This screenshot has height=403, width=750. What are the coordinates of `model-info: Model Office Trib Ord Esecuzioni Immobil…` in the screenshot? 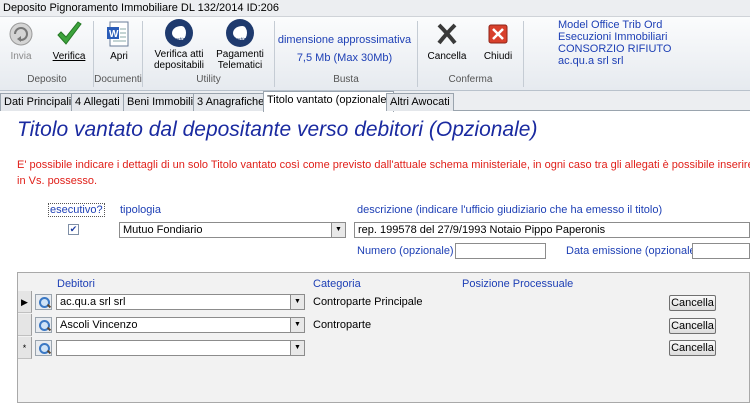 It's located at (614, 43).